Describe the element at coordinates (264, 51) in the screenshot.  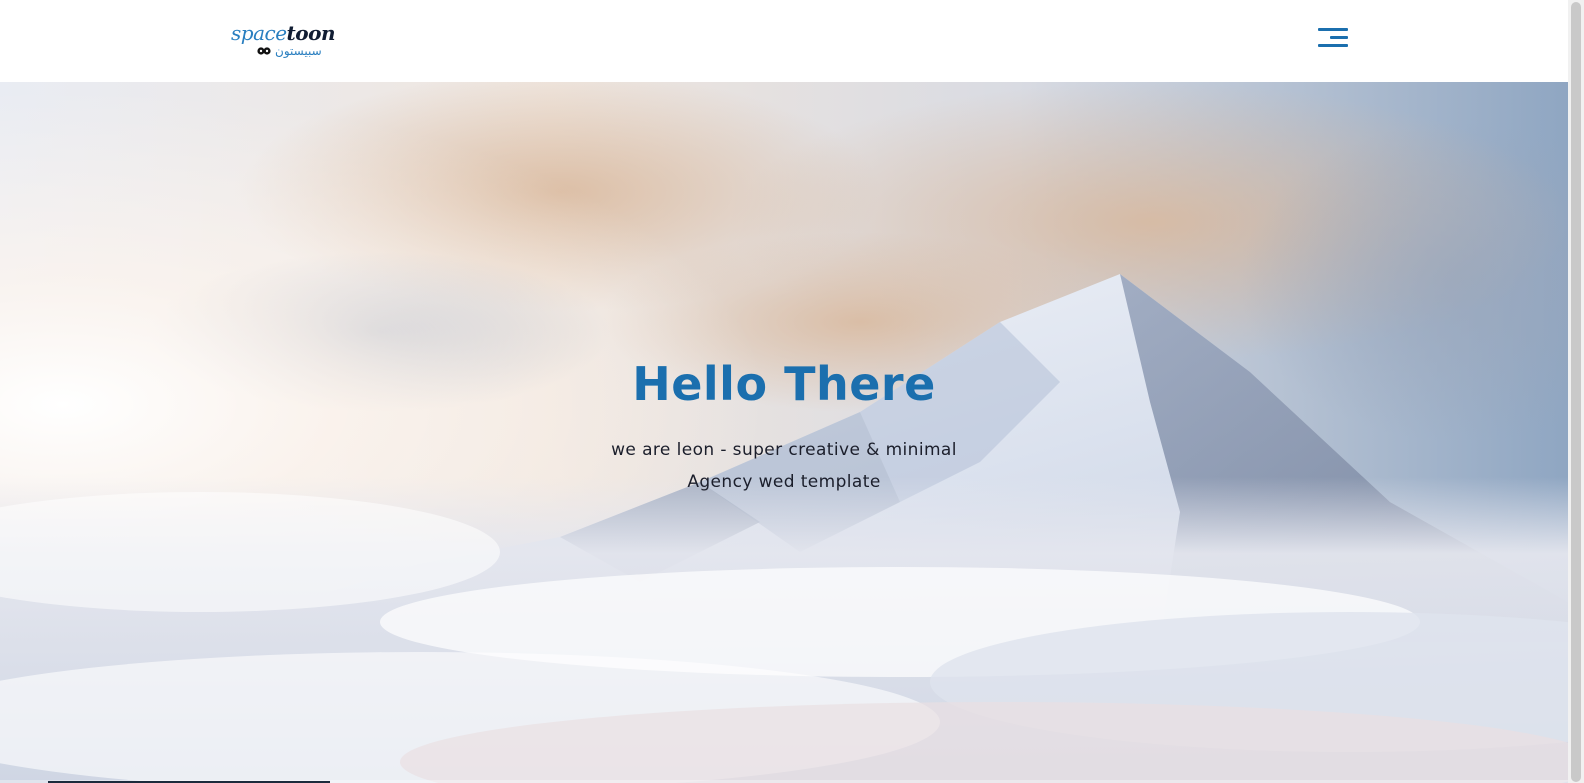
I see `logo-mascot-icon` at that location.